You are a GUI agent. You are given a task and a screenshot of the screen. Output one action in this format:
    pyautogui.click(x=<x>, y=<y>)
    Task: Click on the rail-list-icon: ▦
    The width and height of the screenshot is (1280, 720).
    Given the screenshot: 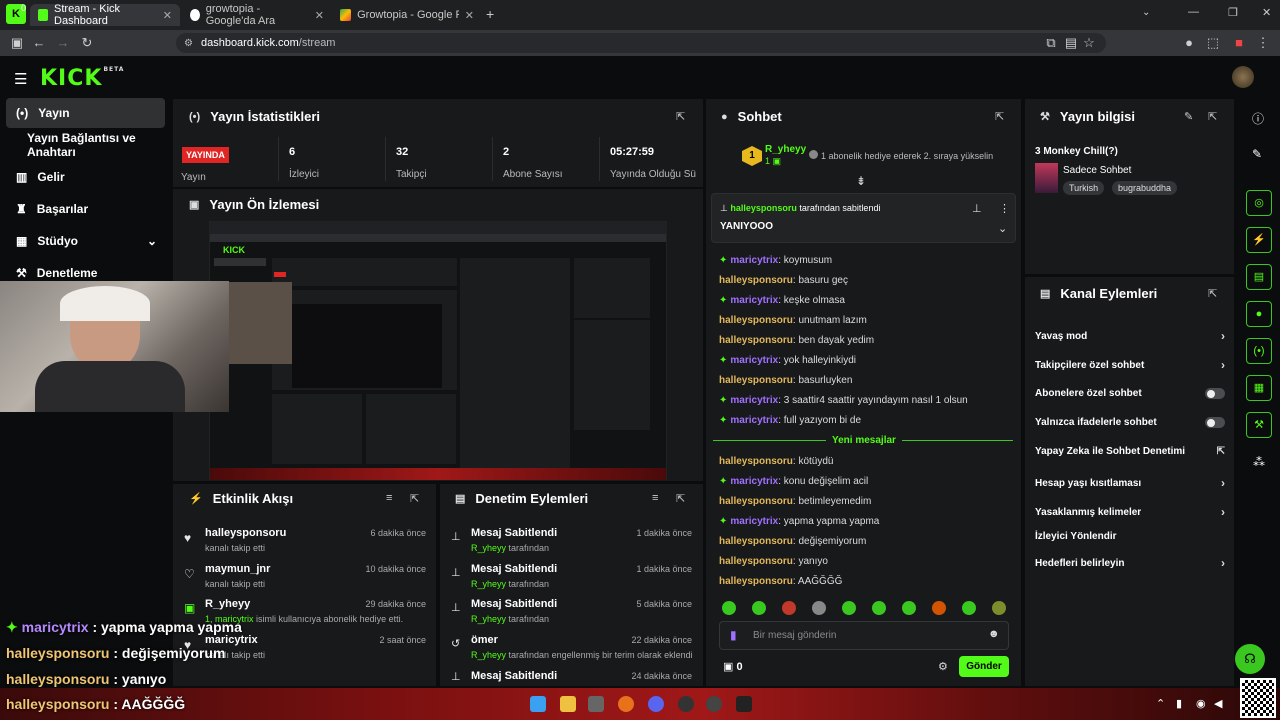 What is the action you would take?
    pyautogui.click(x=1259, y=388)
    